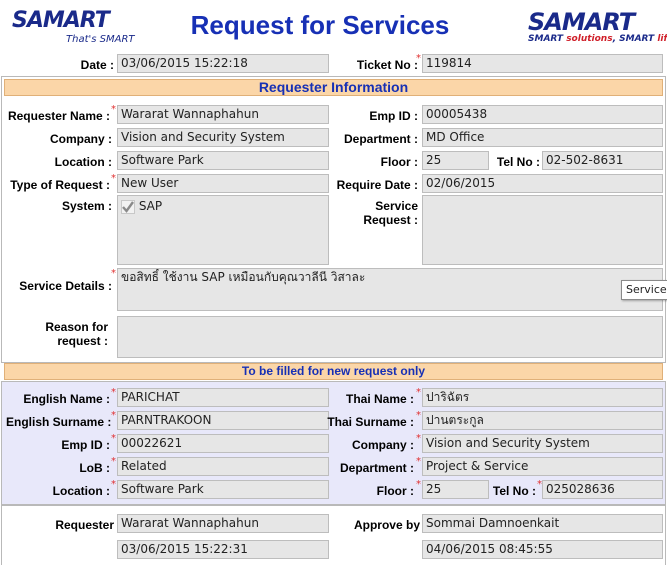 The width and height of the screenshot is (667, 565). What do you see at coordinates (85, 445) in the screenshot?
I see `new-emp-id-label: Emp ID :` at bounding box center [85, 445].